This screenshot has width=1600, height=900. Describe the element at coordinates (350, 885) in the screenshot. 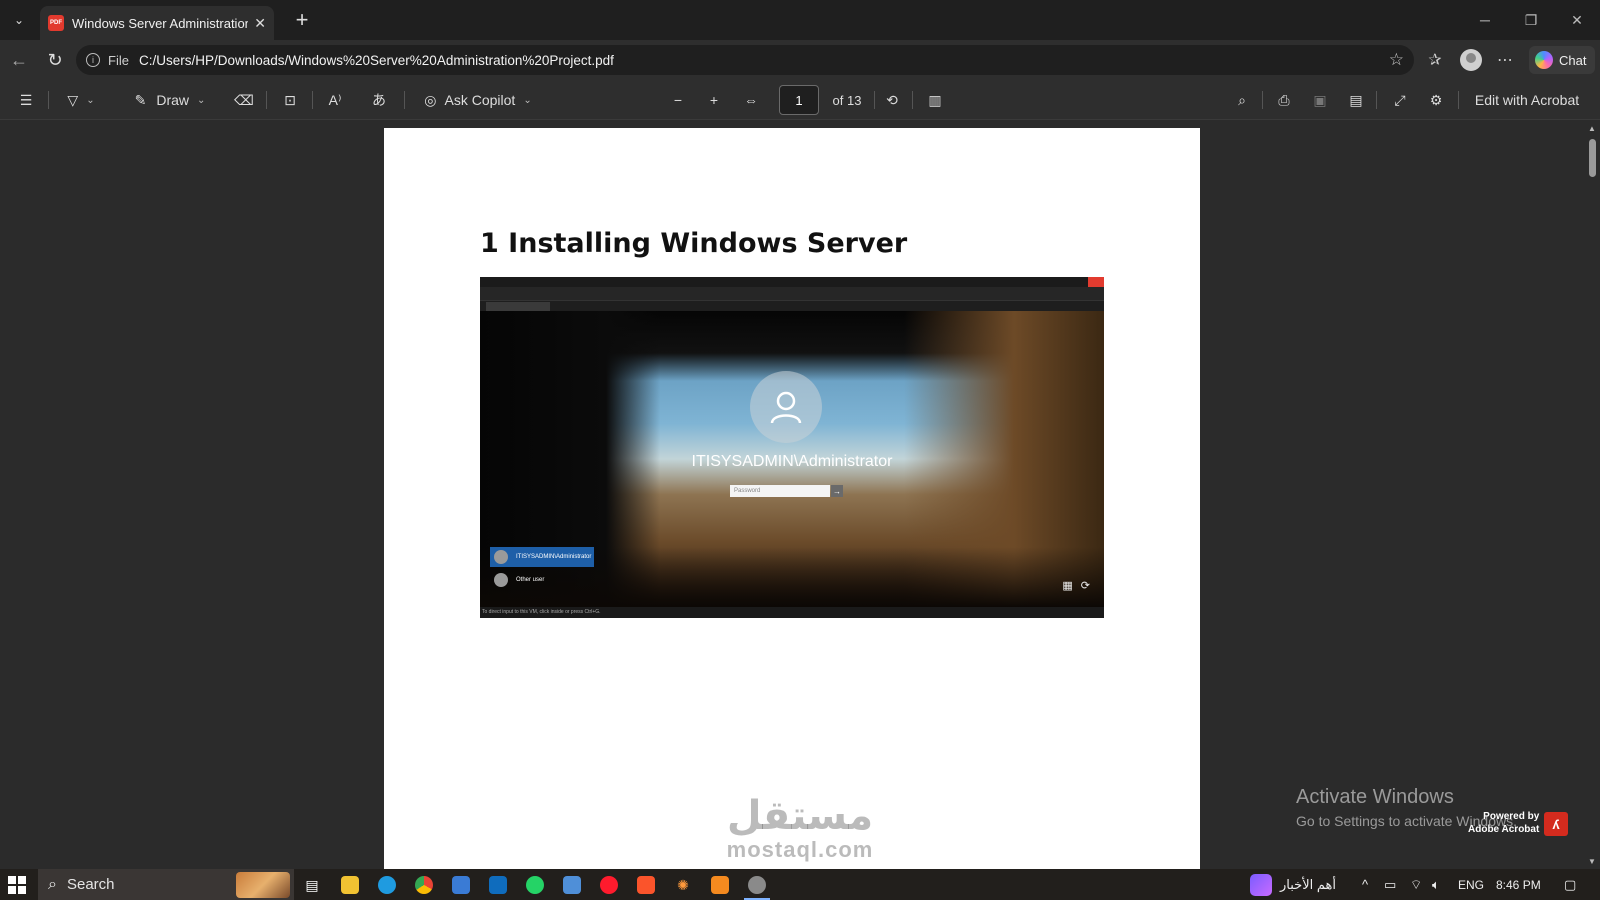

I see `file-explorer-icon` at that location.